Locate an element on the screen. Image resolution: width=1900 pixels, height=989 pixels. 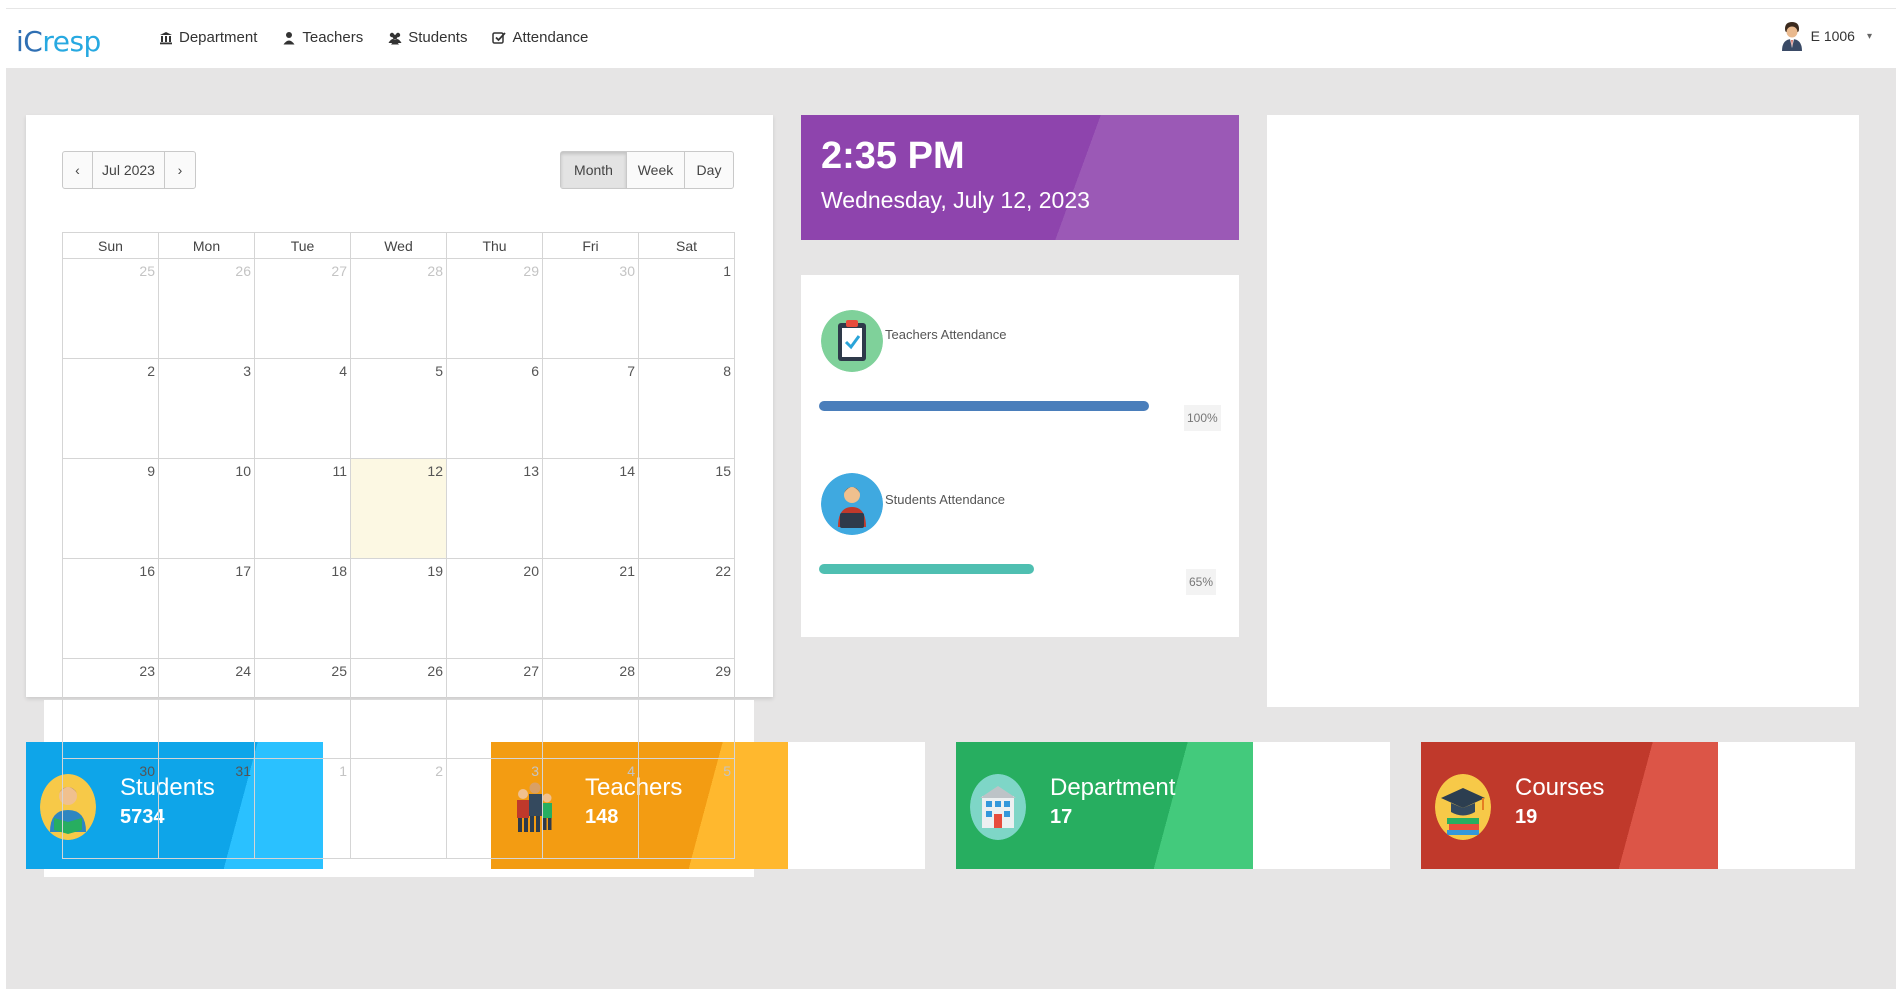
calendar-day-cell: 23 is located at coordinates (110, 708).